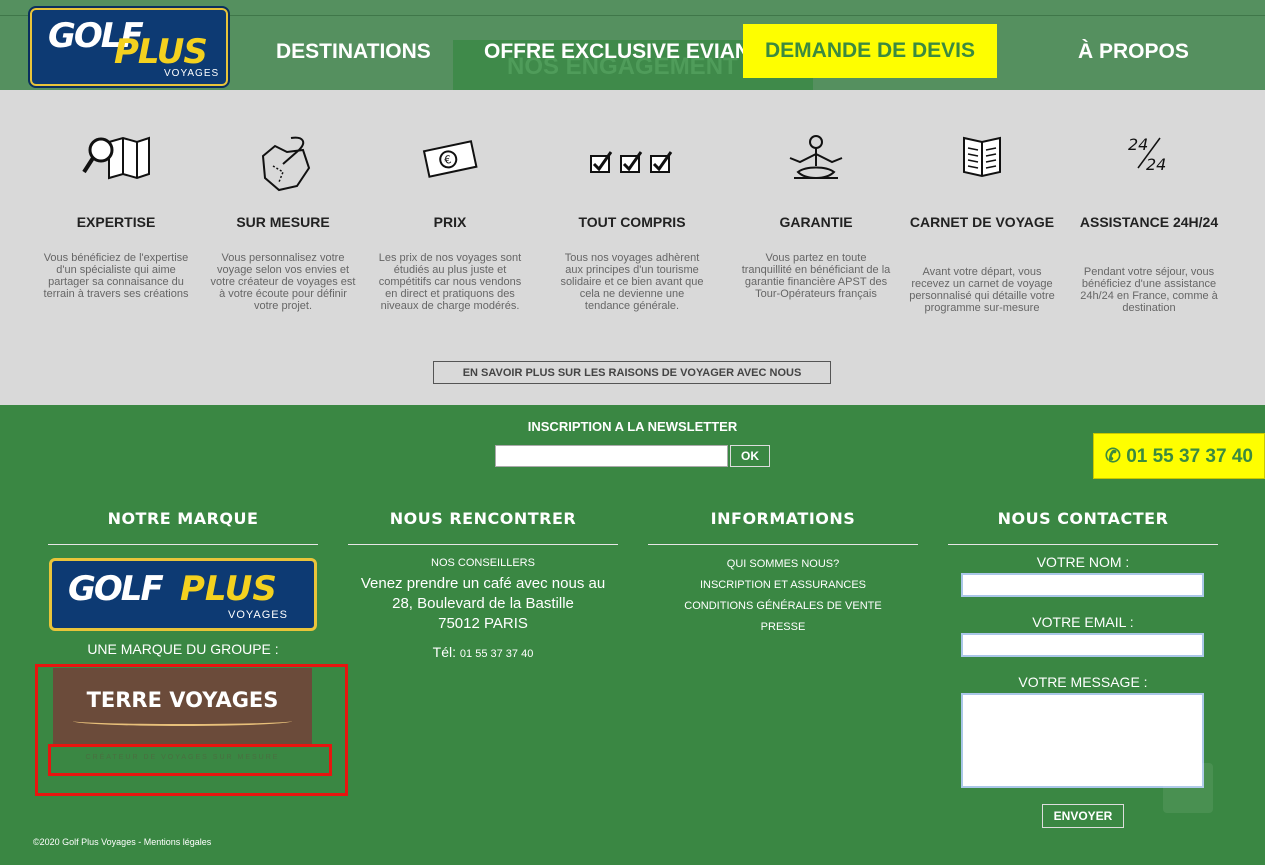 The height and width of the screenshot is (865, 1265). Describe the element at coordinates (1083, 682) in the screenshot. I see `message-label: VOTRE MESSAGE :` at that location.